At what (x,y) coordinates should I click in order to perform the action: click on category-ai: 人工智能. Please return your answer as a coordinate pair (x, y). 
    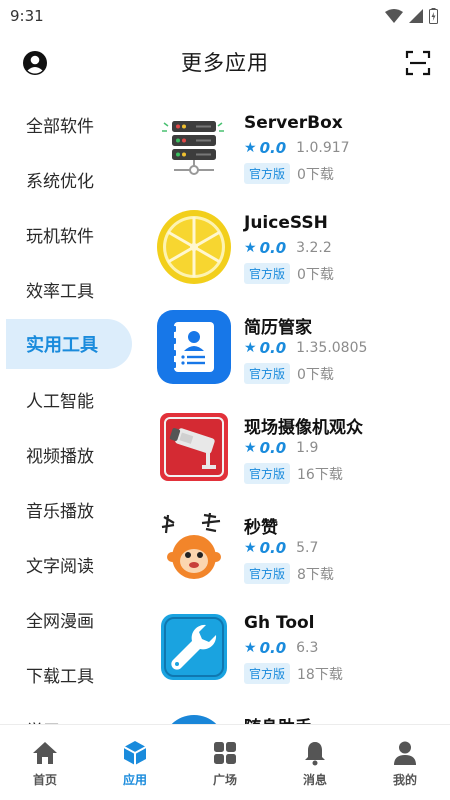
    Looking at the image, I should click on (70, 399).